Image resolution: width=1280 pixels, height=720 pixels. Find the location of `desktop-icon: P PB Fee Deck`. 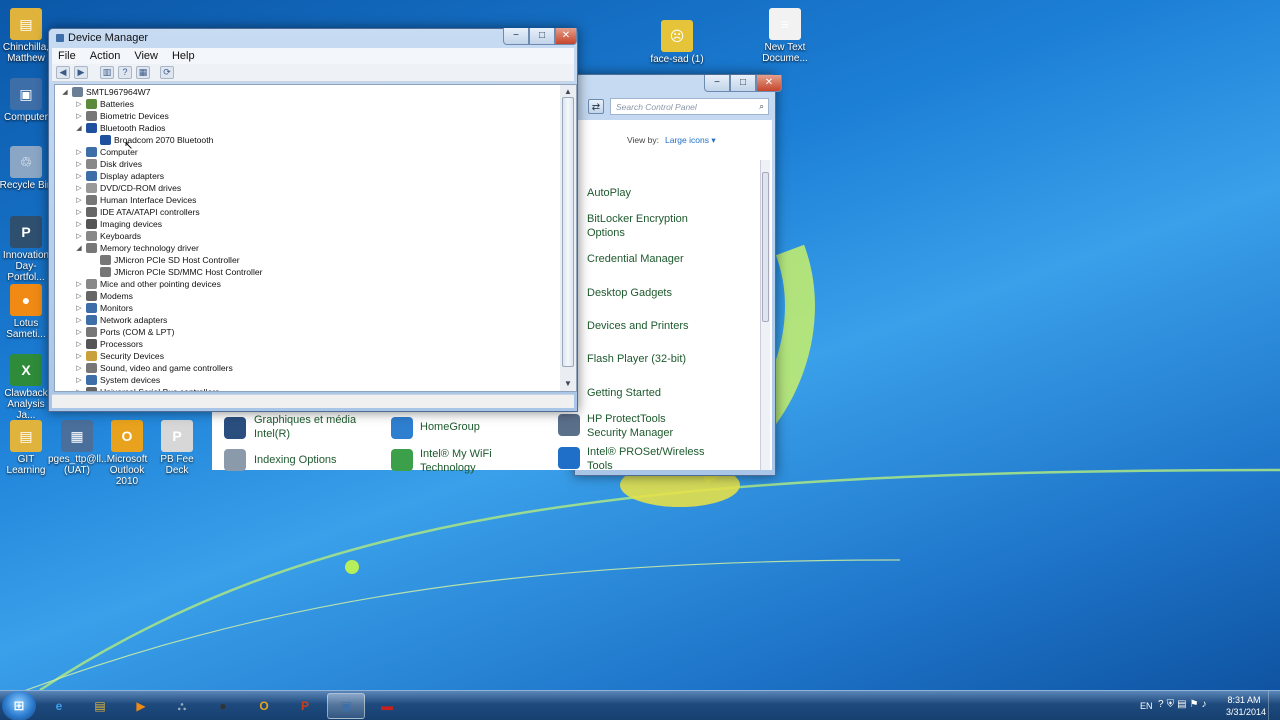

desktop-icon: P PB Fee Deck is located at coordinates (177, 448).